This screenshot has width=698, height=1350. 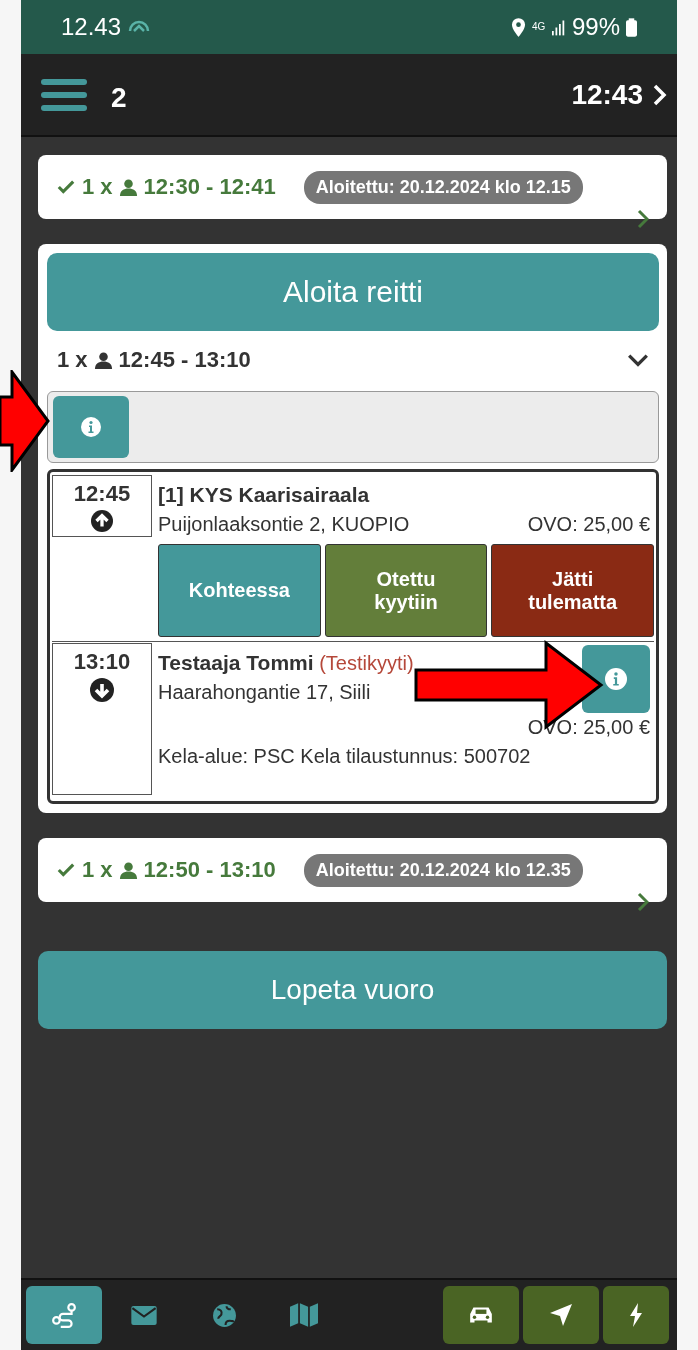 What do you see at coordinates (102, 662) in the screenshot?
I see `stop-time: 13:10` at bounding box center [102, 662].